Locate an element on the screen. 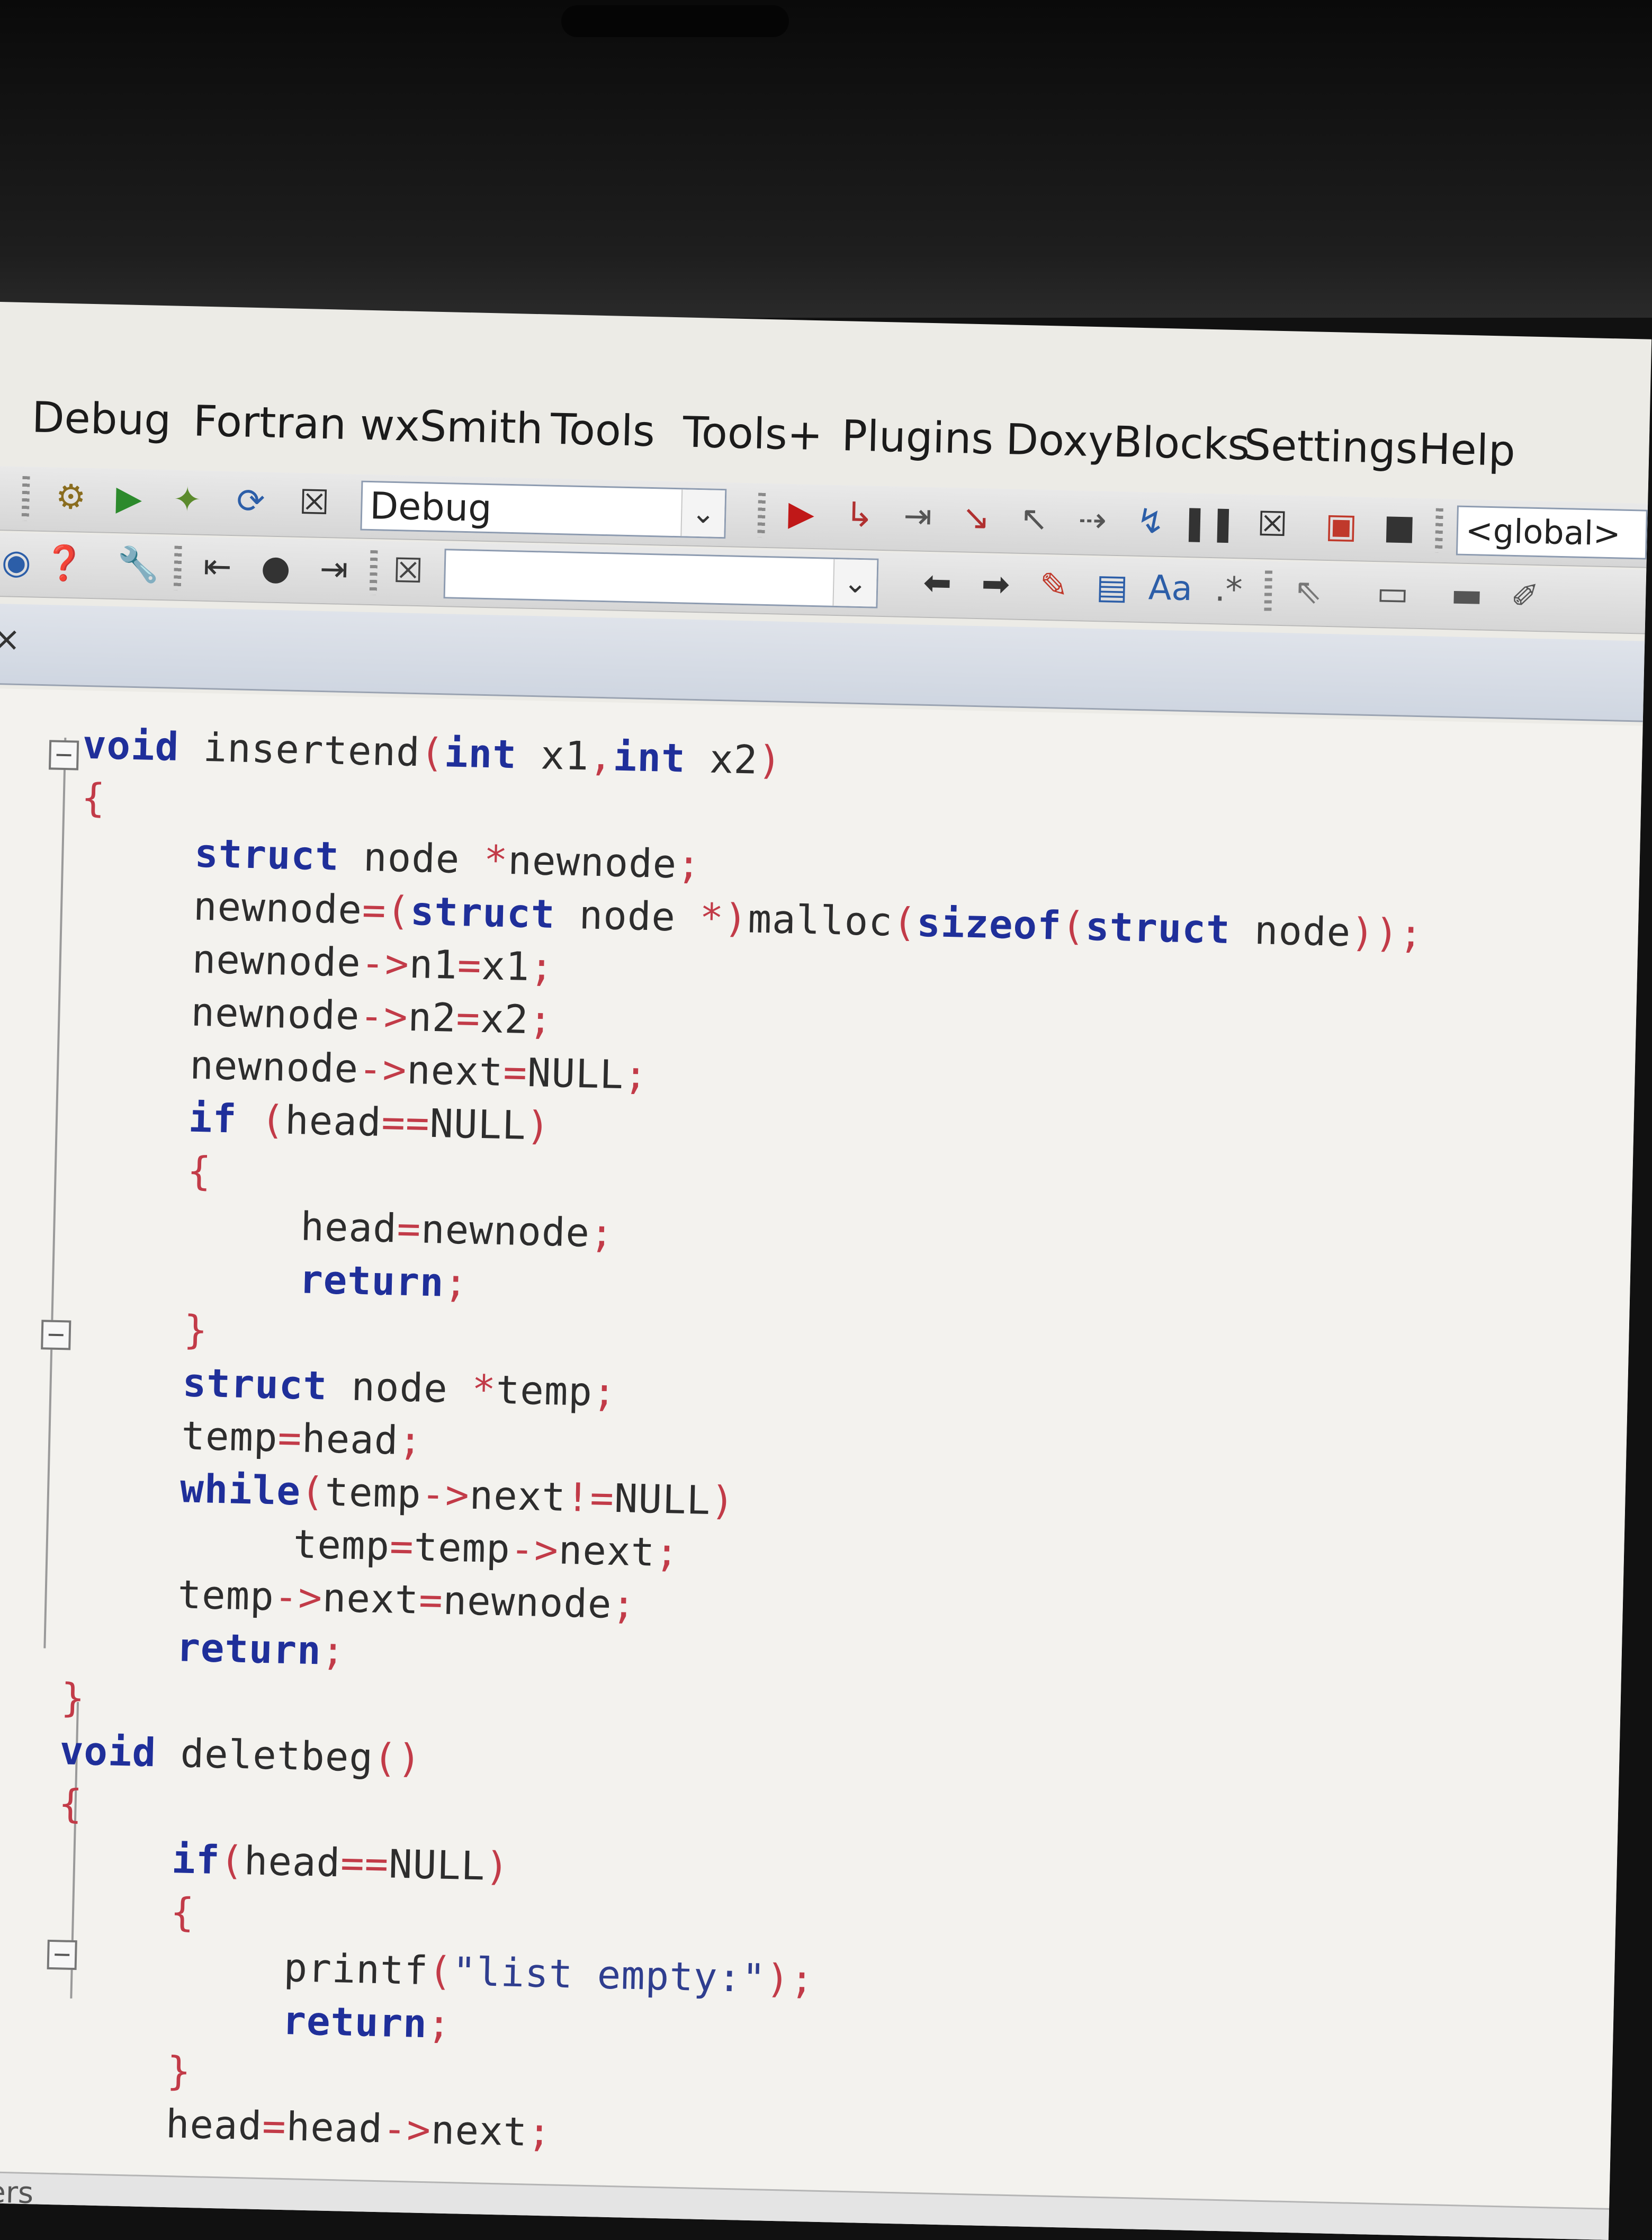 This screenshot has height=2240, width=1652. menu-help: Help is located at coordinates (1466, 450).